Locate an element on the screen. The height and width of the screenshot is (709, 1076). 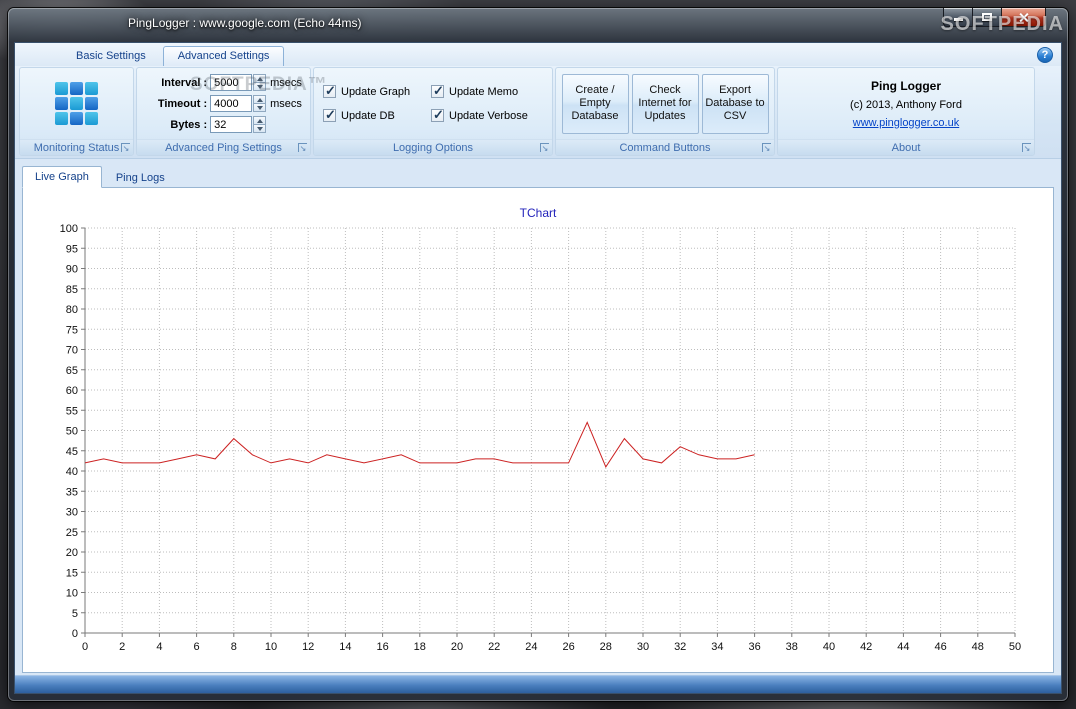
group-caption-label: About is located at coordinates (906, 147).